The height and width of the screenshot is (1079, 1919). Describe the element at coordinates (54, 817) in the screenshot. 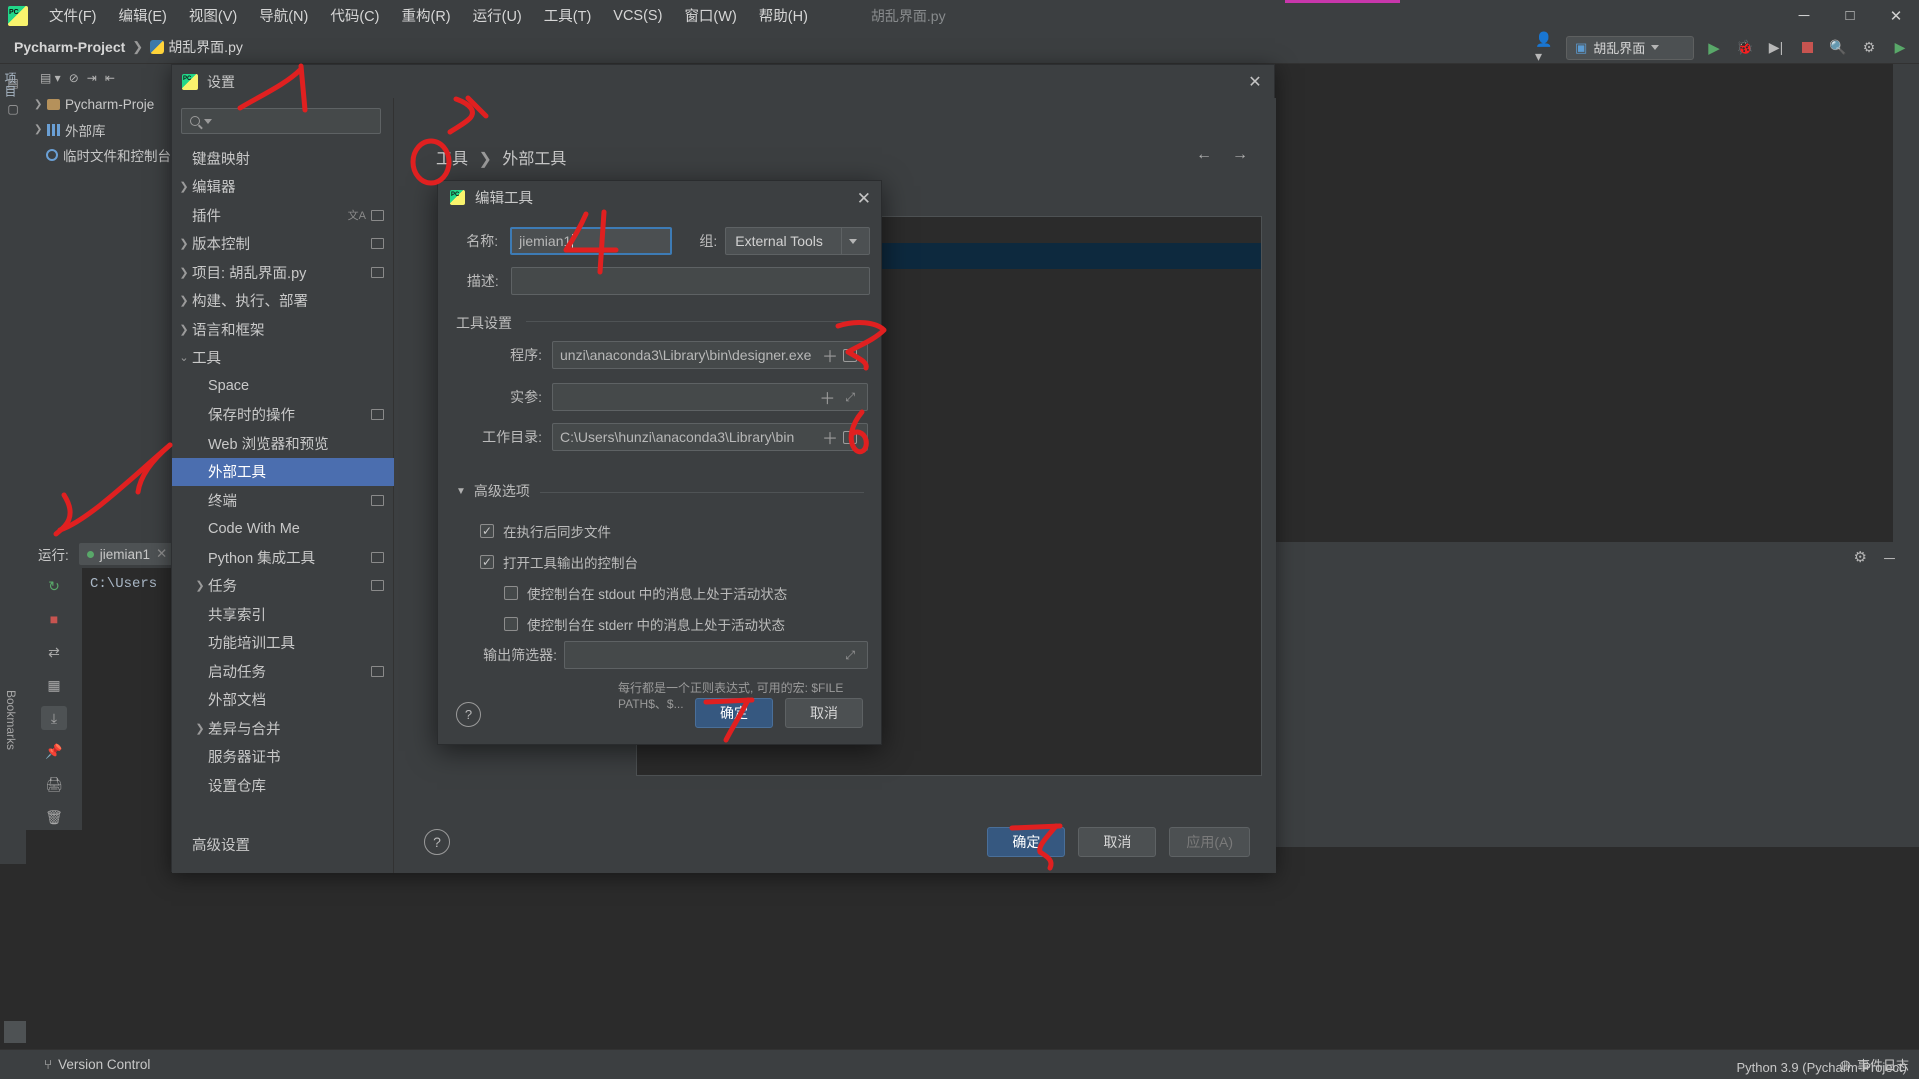

I see `delete-icon: 🗑` at that location.